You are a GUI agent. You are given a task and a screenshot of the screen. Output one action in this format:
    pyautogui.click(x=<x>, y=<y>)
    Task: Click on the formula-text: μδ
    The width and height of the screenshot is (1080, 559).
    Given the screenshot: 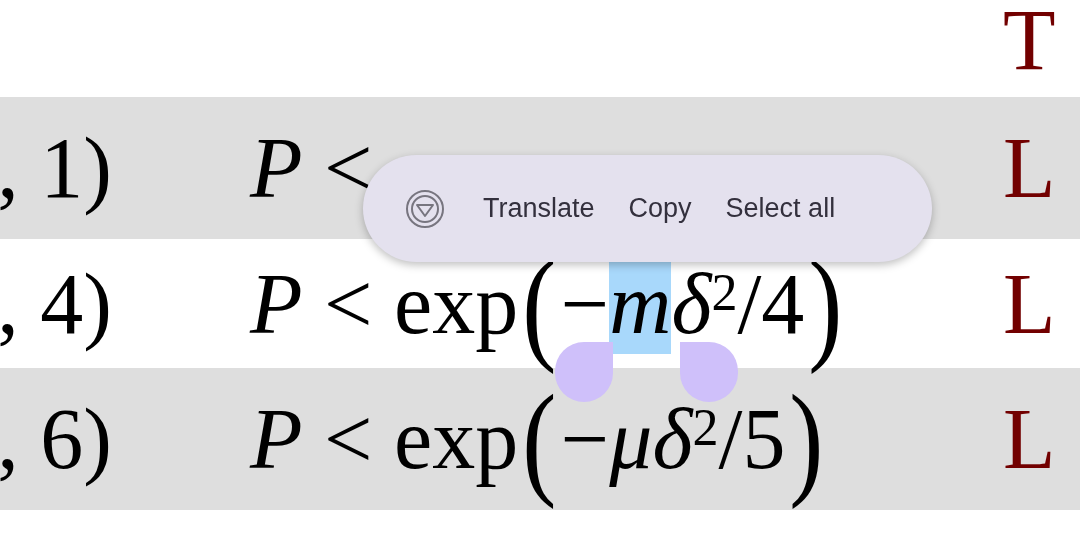 What is the action you would take?
    pyautogui.click(x=651, y=439)
    